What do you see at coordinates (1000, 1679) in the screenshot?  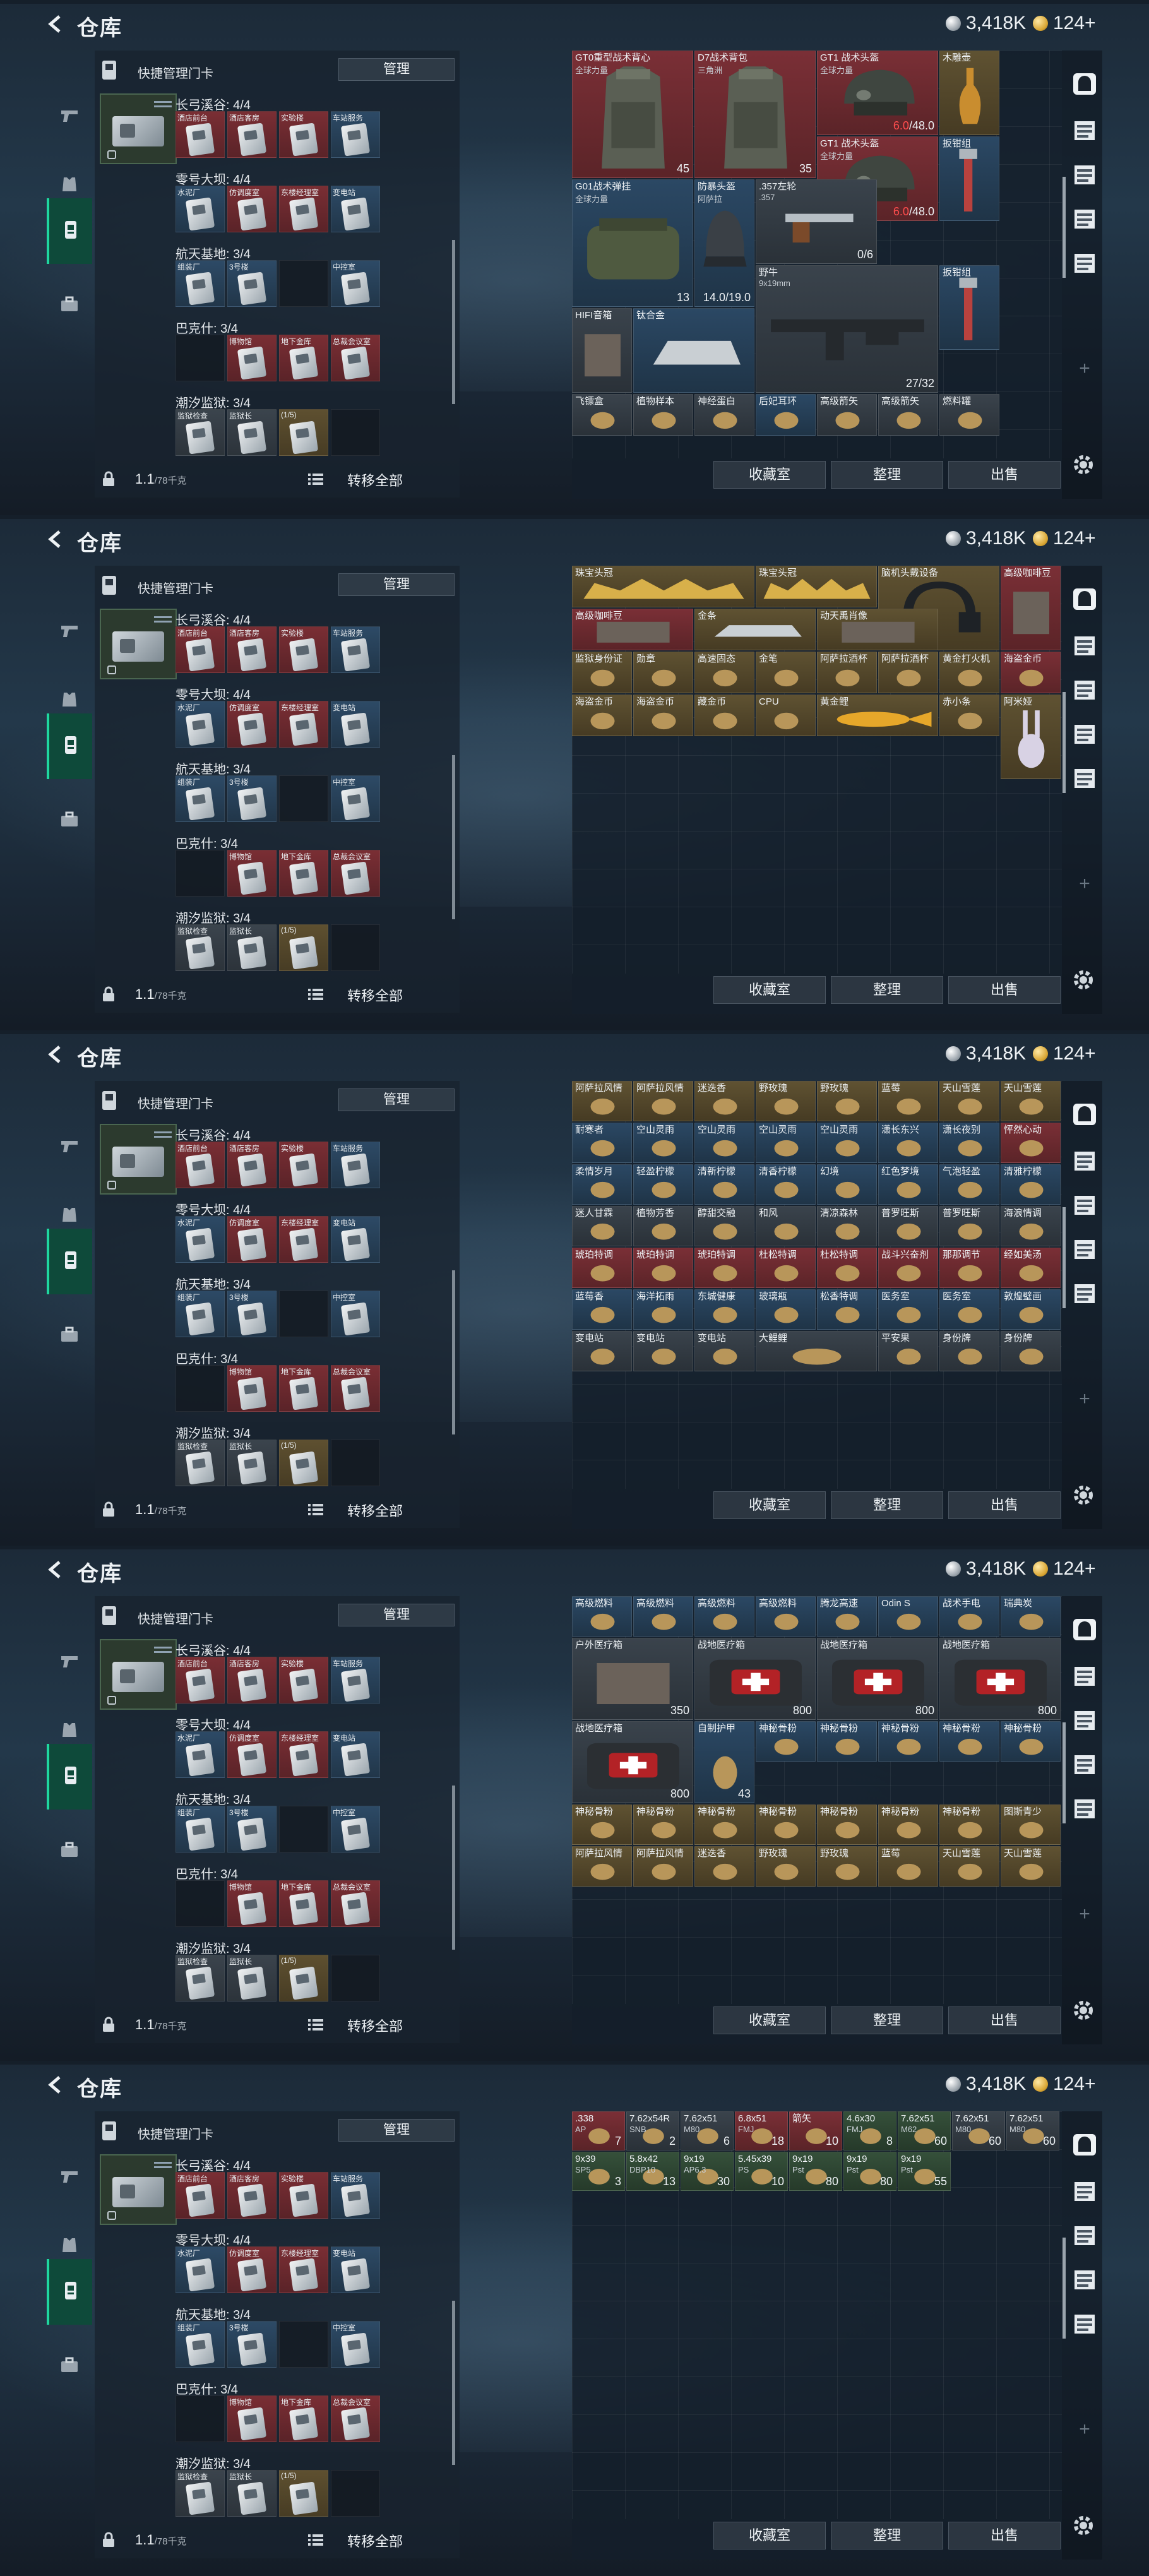 I see `stash-item: 战地医疗箱 800` at bounding box center [1000, 1679].